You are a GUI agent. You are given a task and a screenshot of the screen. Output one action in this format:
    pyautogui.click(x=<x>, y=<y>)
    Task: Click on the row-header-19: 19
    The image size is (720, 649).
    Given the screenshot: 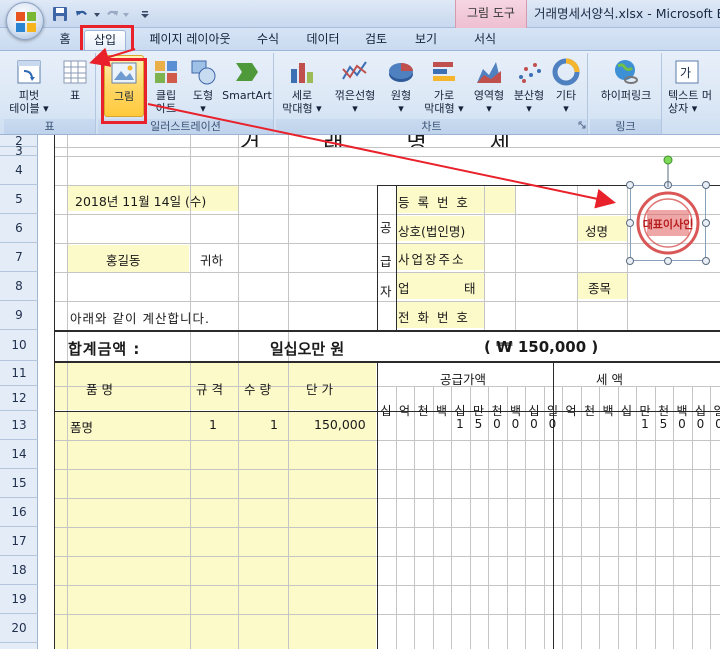 What is the action you would take?
    pyautogui.click(x=19, y=599)
    